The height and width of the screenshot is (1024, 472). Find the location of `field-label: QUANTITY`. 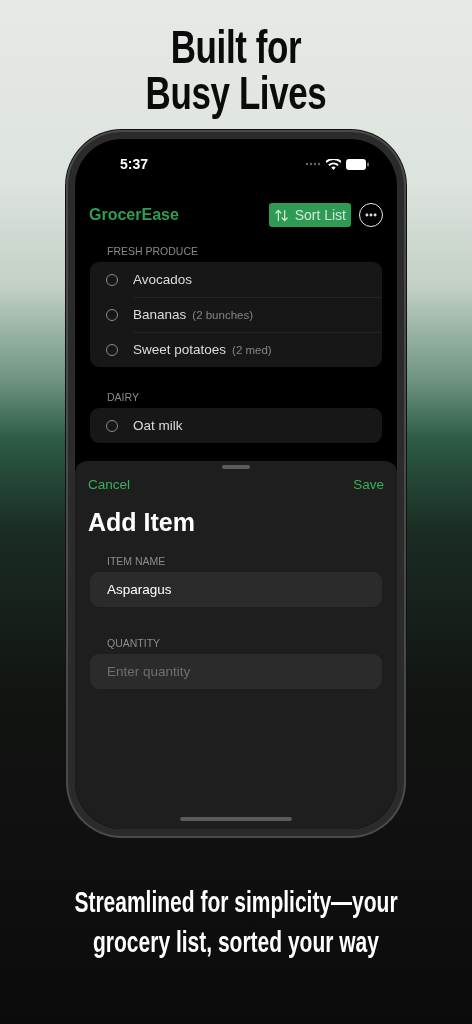

field-label: QUANTITY is located at coordinates (134, 644).